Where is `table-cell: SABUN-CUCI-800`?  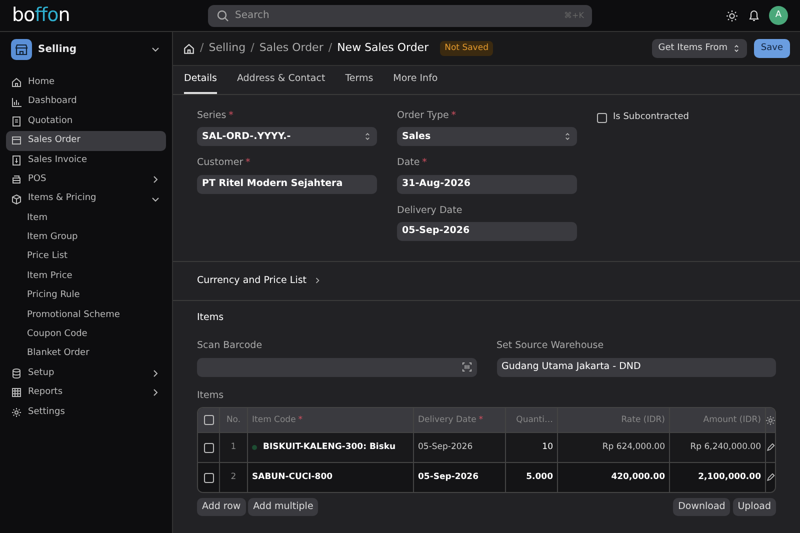
table-cell: SABUN-CUCI-800 is located at coordinates (292, 477).